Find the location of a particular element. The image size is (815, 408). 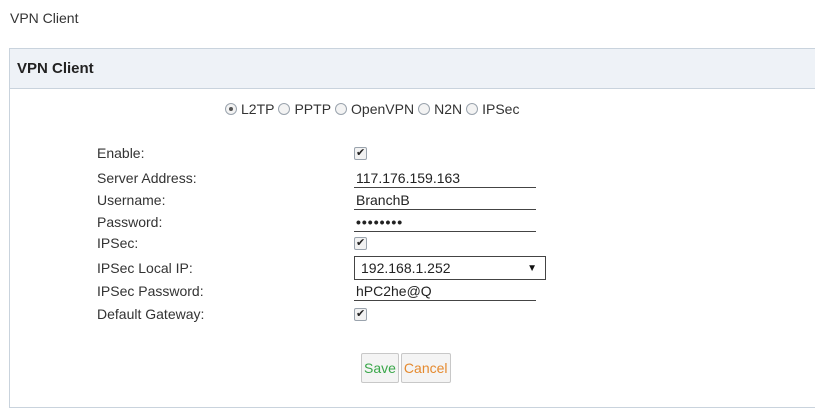

page-title: VPN Client is located at coordinates (44, 18).